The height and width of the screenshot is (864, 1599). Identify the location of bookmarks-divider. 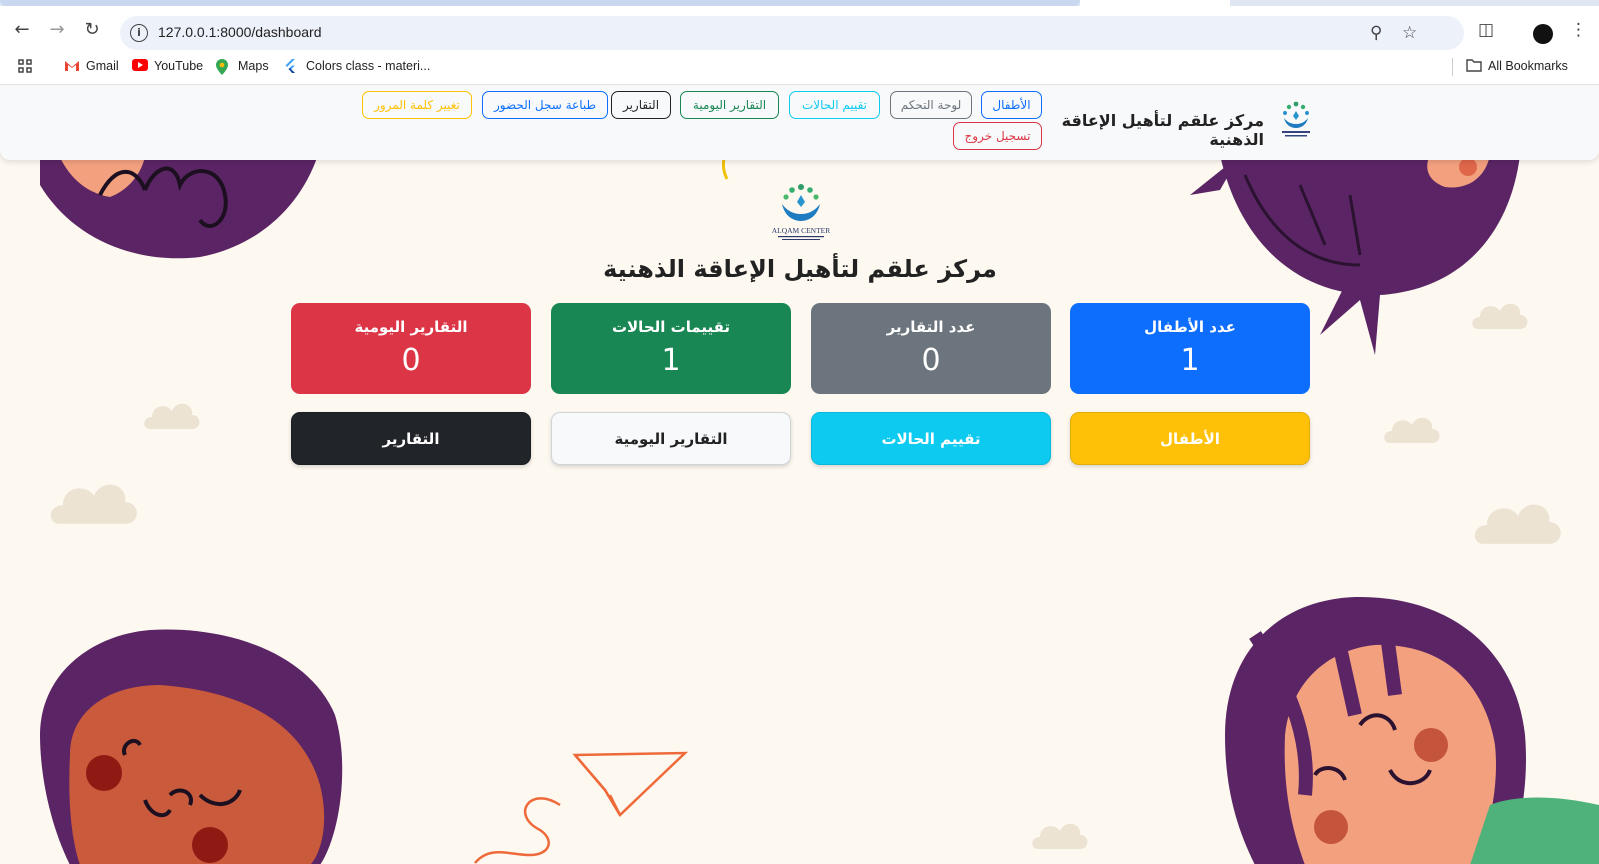
(1452, 67).